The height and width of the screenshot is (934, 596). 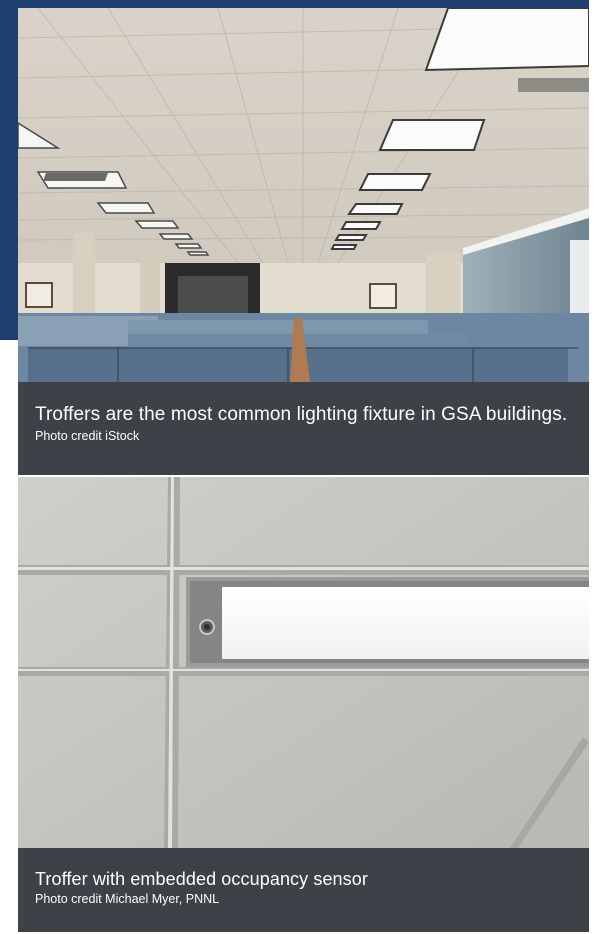 What do you see at coordinates (87, 436) in the screenshot?
I see `photo-credit: Photo credit iStock` at bounding box center [87, 436].